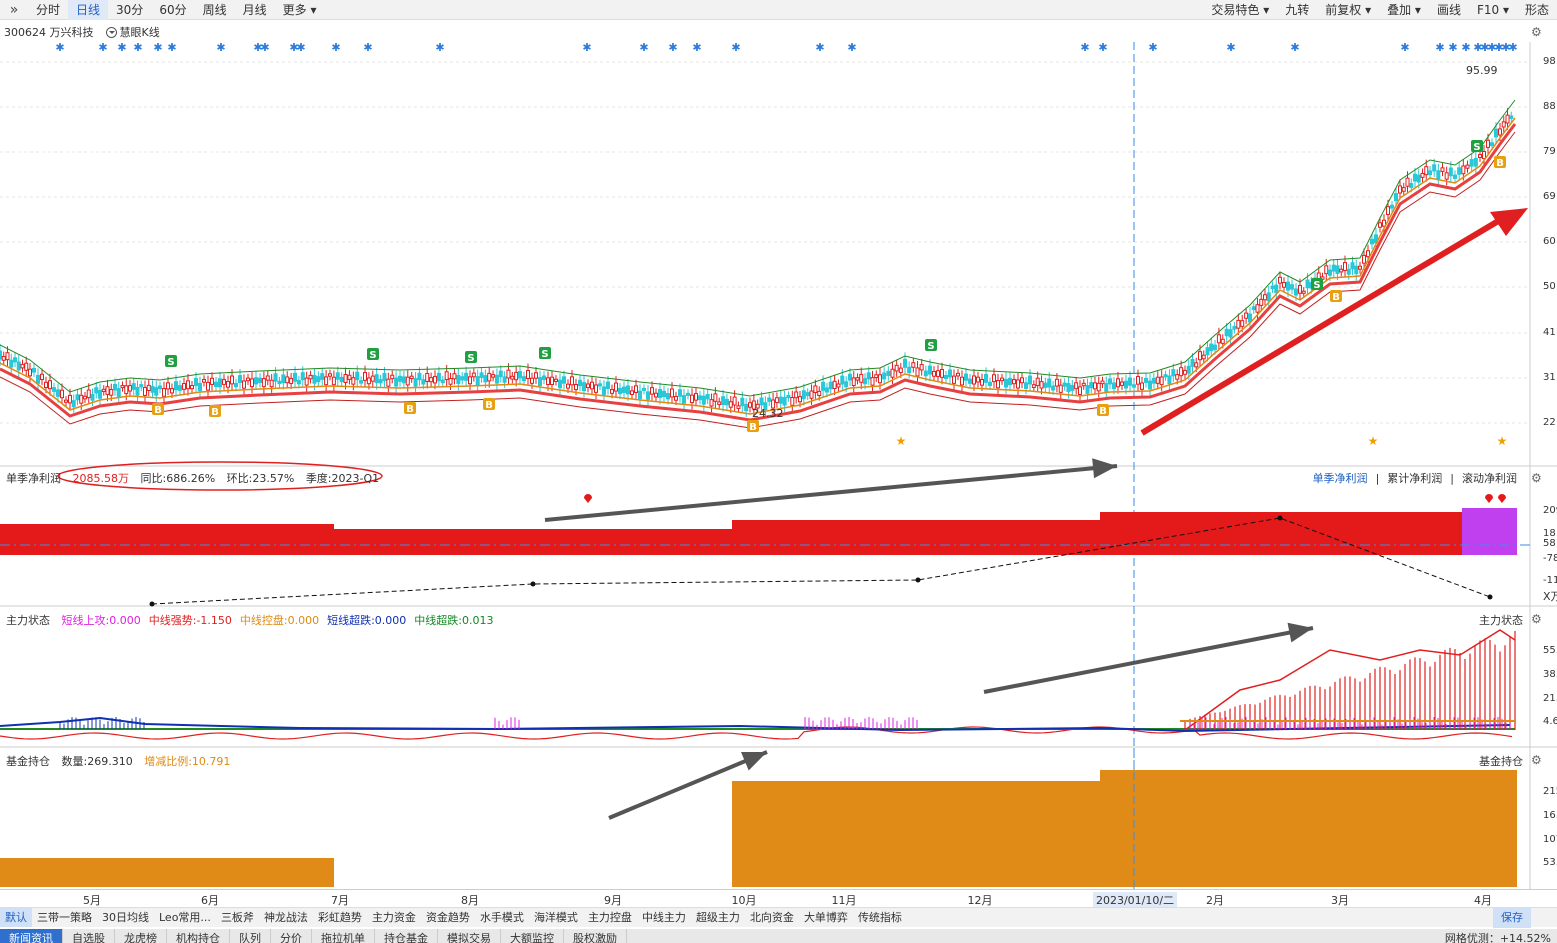  Describe the element at coordinates (31, 936) in the screenshot. I see `bottom-tab: 新闻资讯` at that location.